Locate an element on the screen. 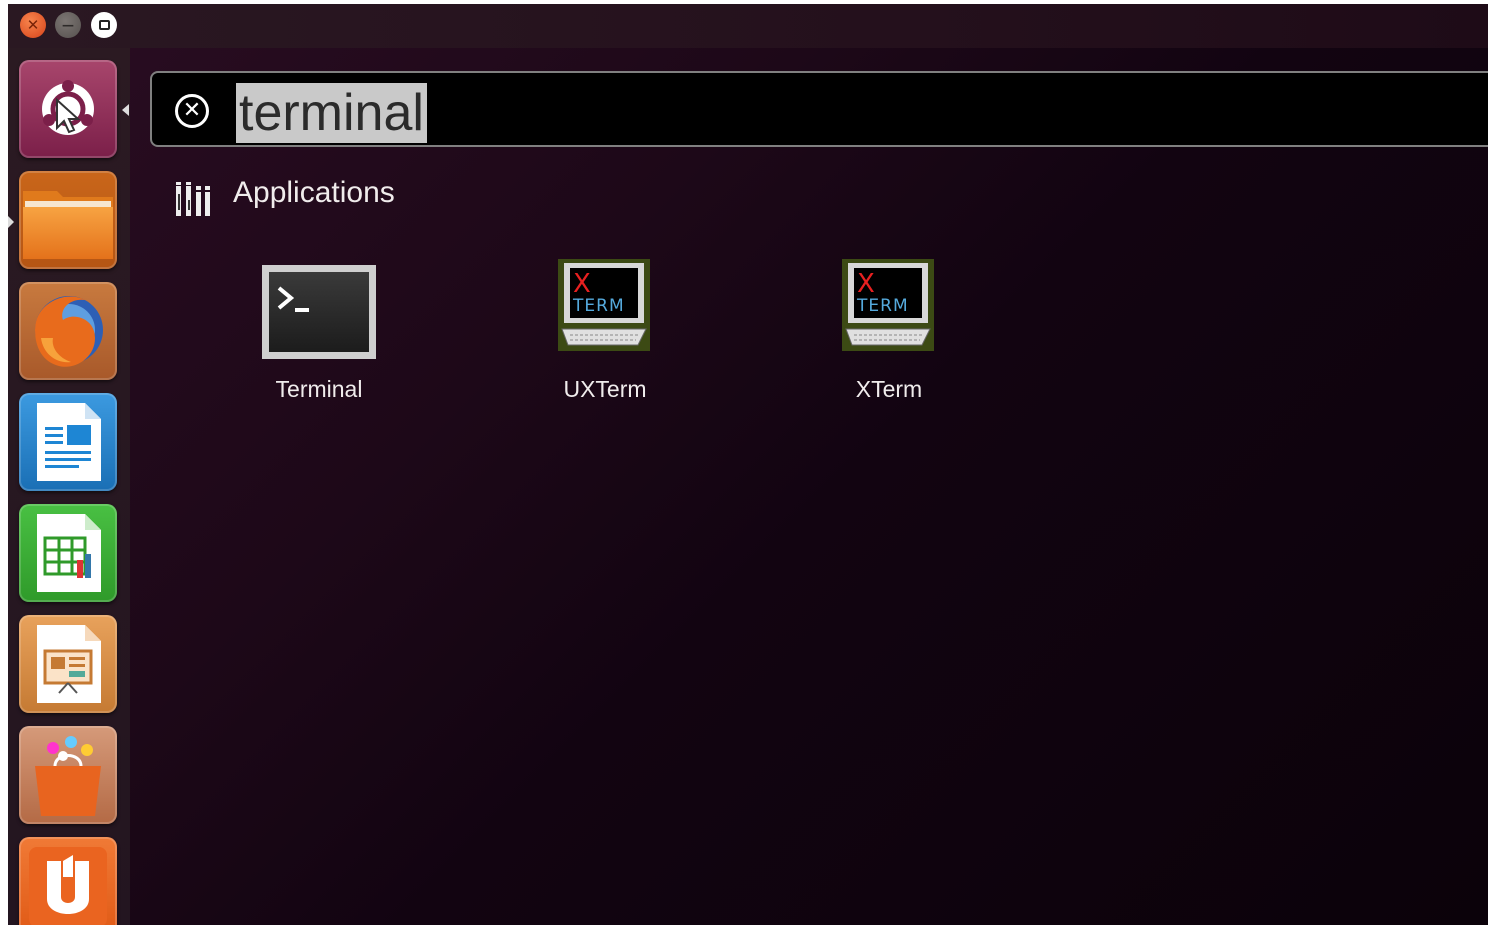  launcher-item-firefox is located at coordinates (68, 331).